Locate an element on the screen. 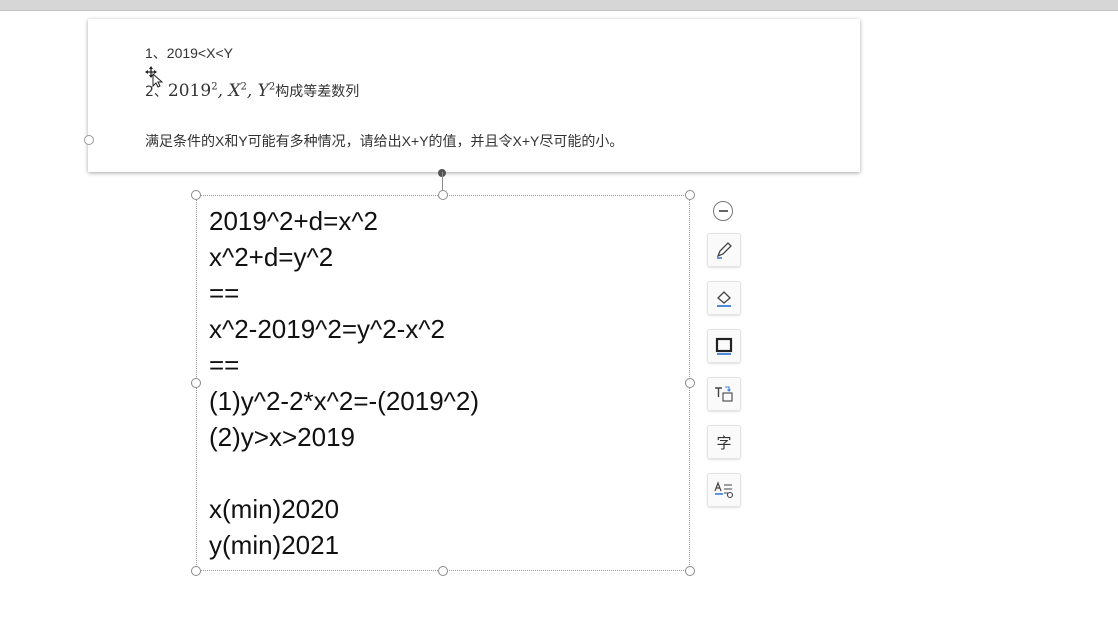 This screenshot has width=1118, height=619. text-line: x^2+d=y^2 is located at coordinates (271, 257).